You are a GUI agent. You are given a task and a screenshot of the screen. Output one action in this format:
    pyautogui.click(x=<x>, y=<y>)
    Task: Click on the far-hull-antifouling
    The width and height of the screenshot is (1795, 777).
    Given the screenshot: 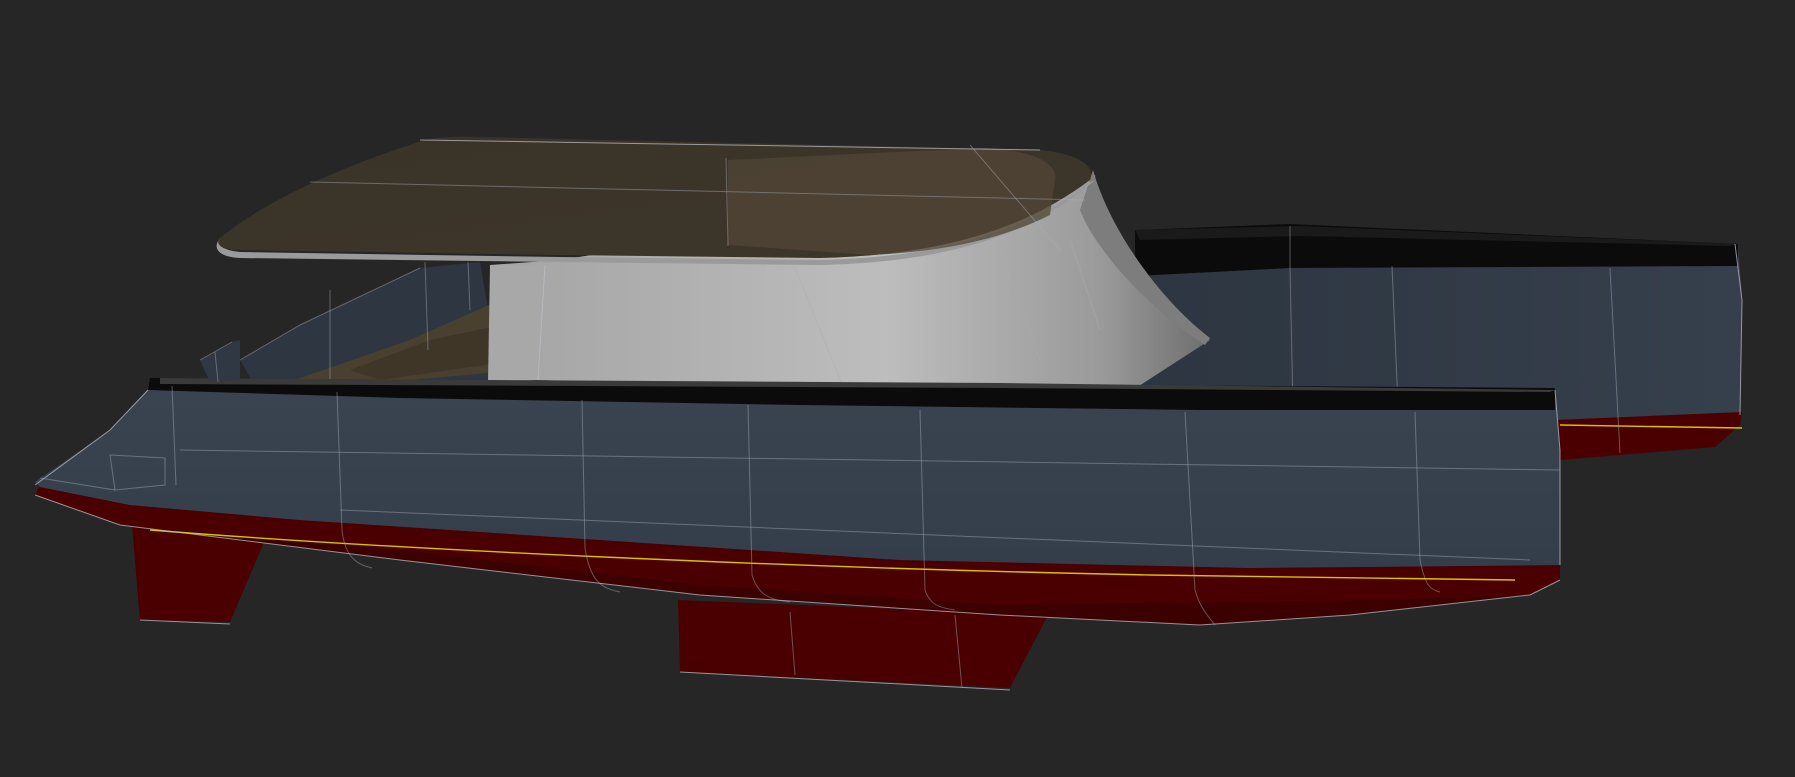 What is the action you would take?
    pyautogui.click(x=1648, y=436)
    